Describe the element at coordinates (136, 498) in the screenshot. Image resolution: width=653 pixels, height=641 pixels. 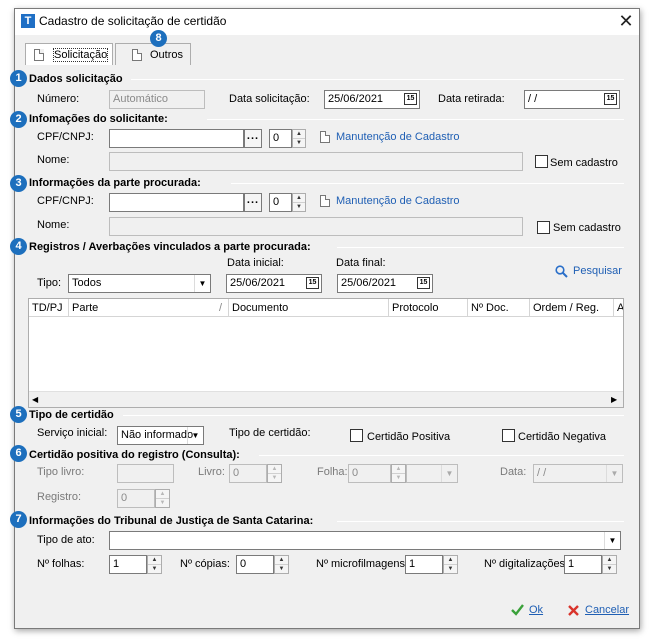
I see `registro-field: 0` at that location.